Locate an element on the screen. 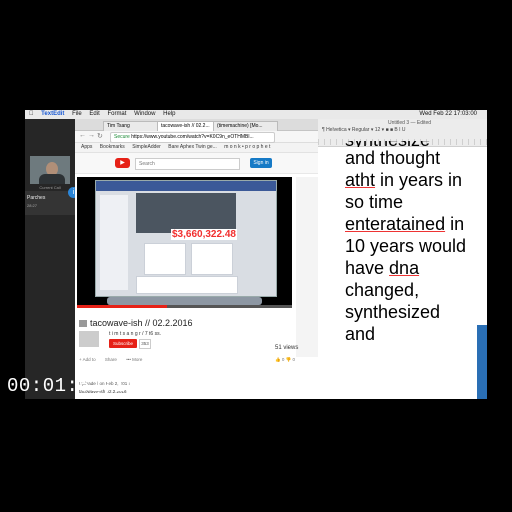 Image resolution: width=512 pixels, height=512 pixels. format-tools: ¶ Helvetica ▾ Regular ▾ 12 ▾ ■ ■ B I U is located at coordinates (364, 130).